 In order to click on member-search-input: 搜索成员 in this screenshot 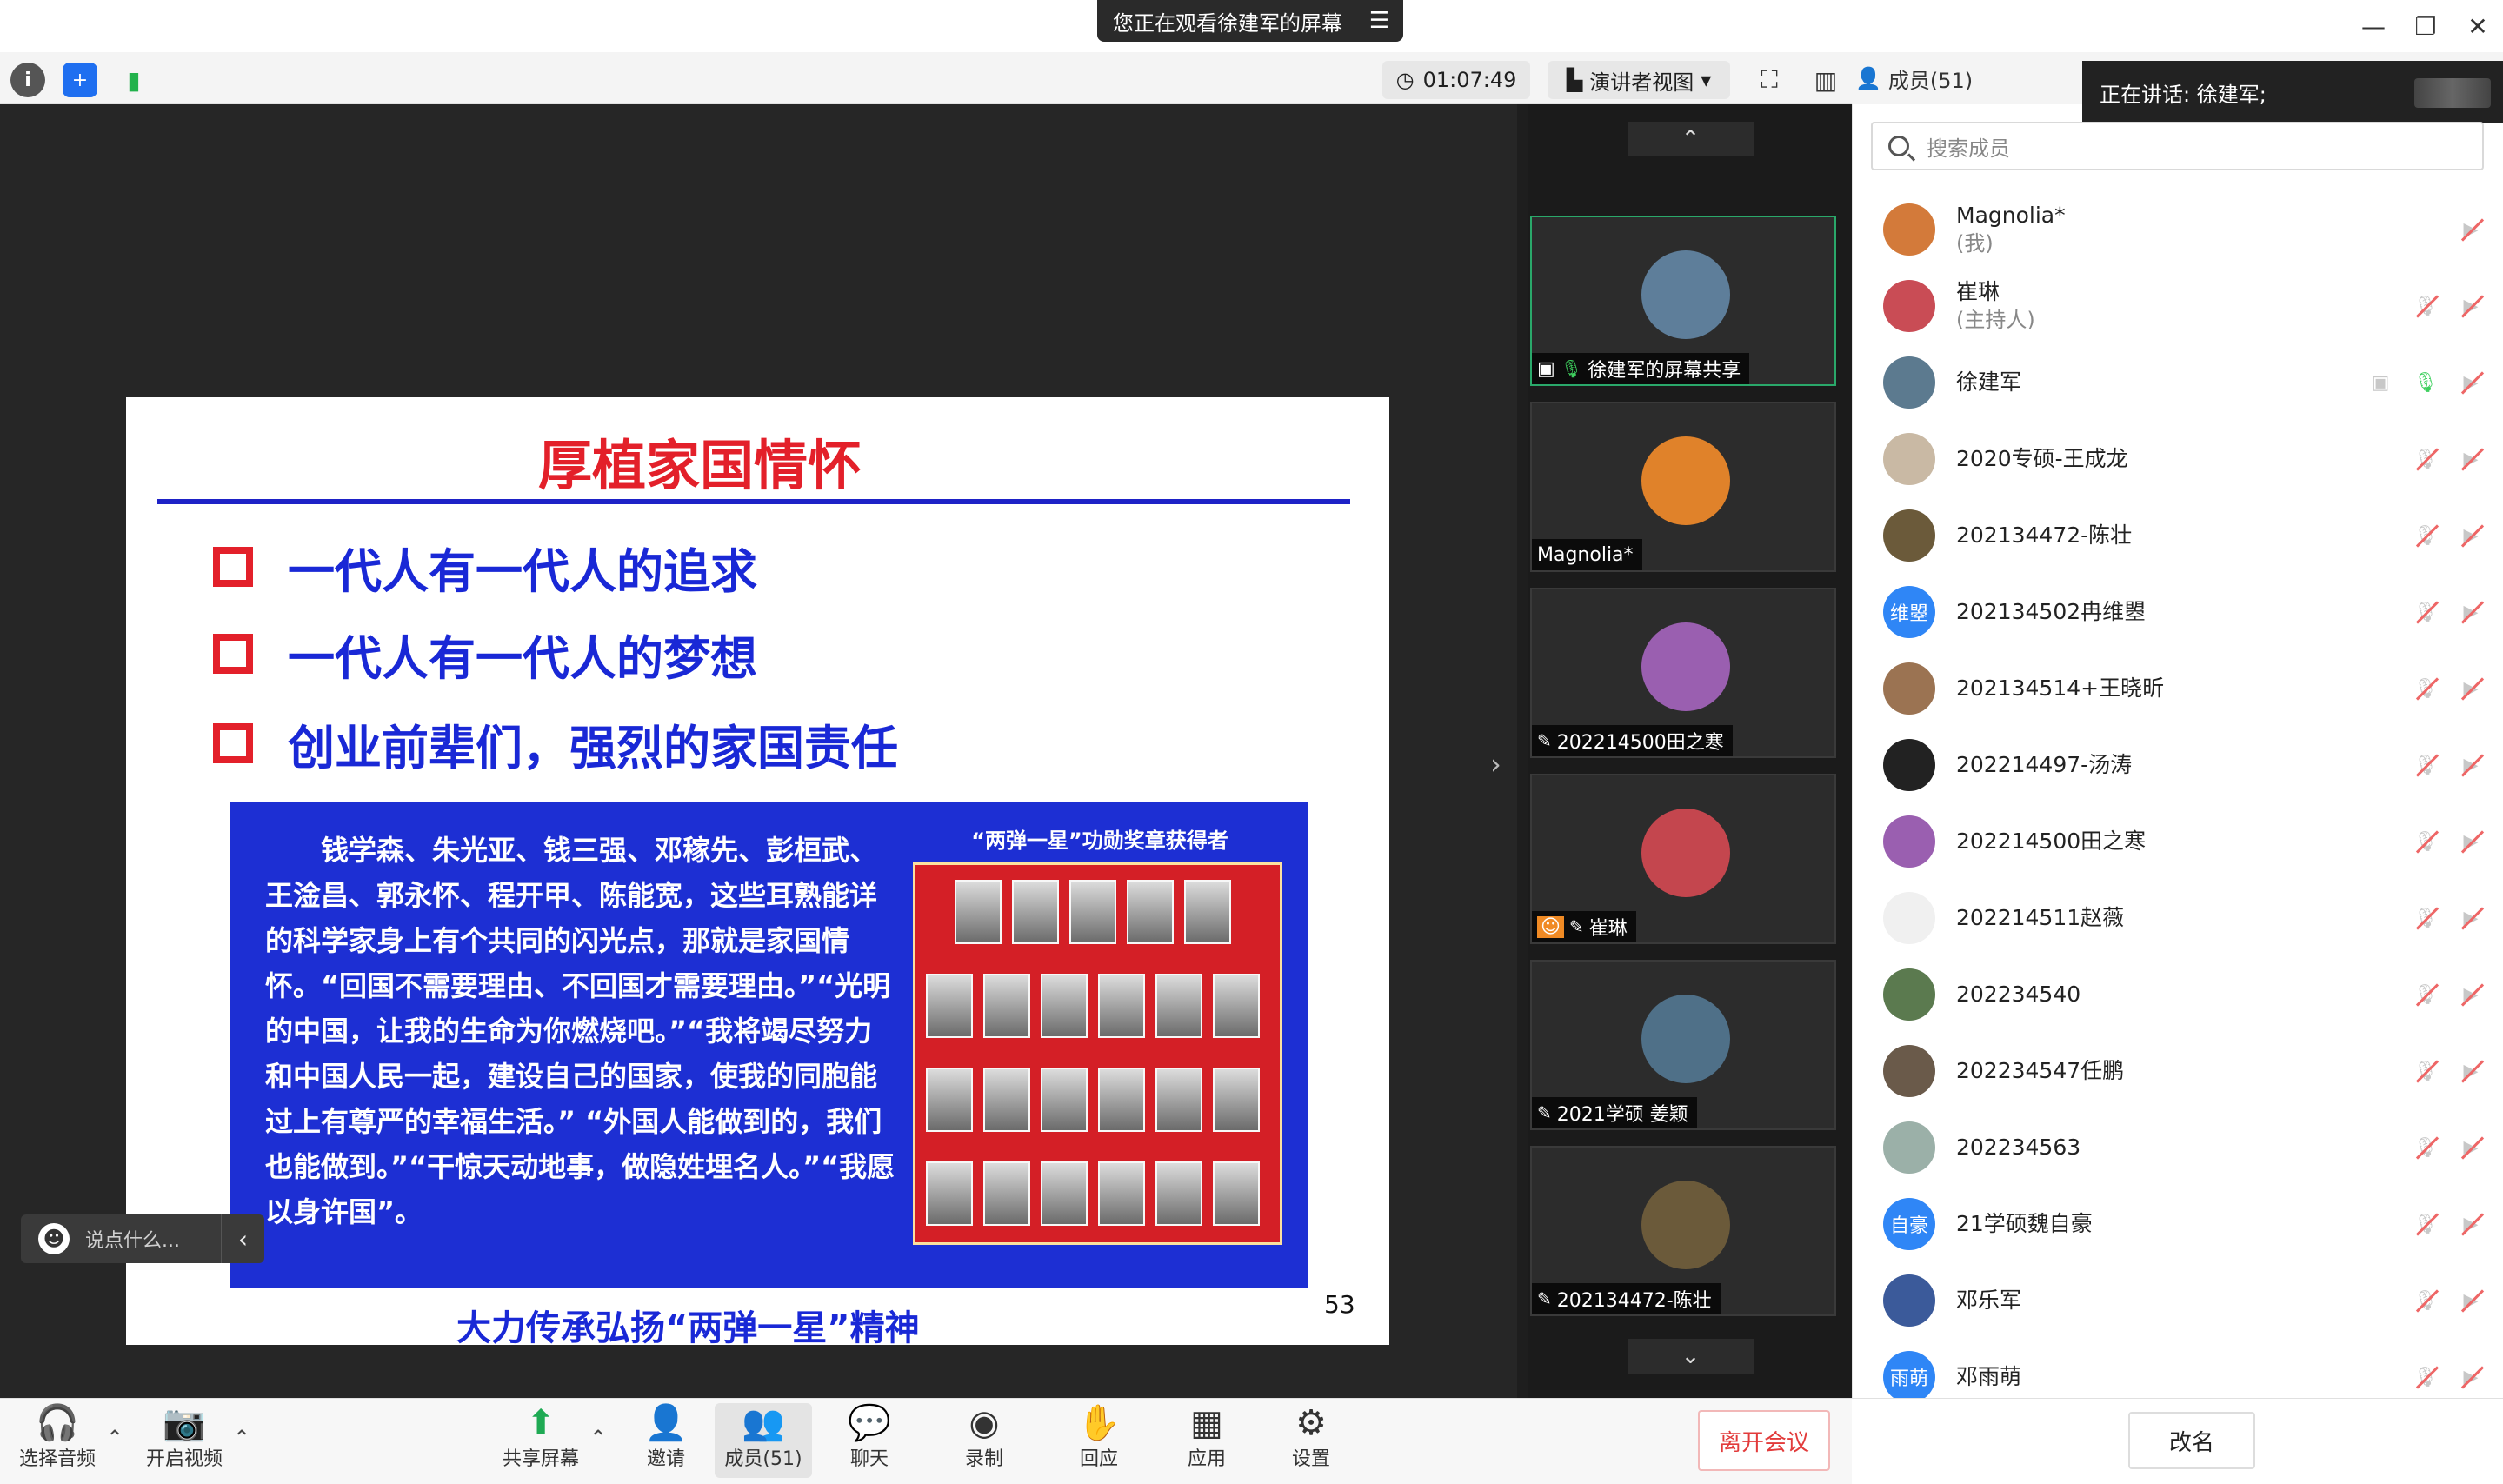, I will do `click(2177, 146)`.